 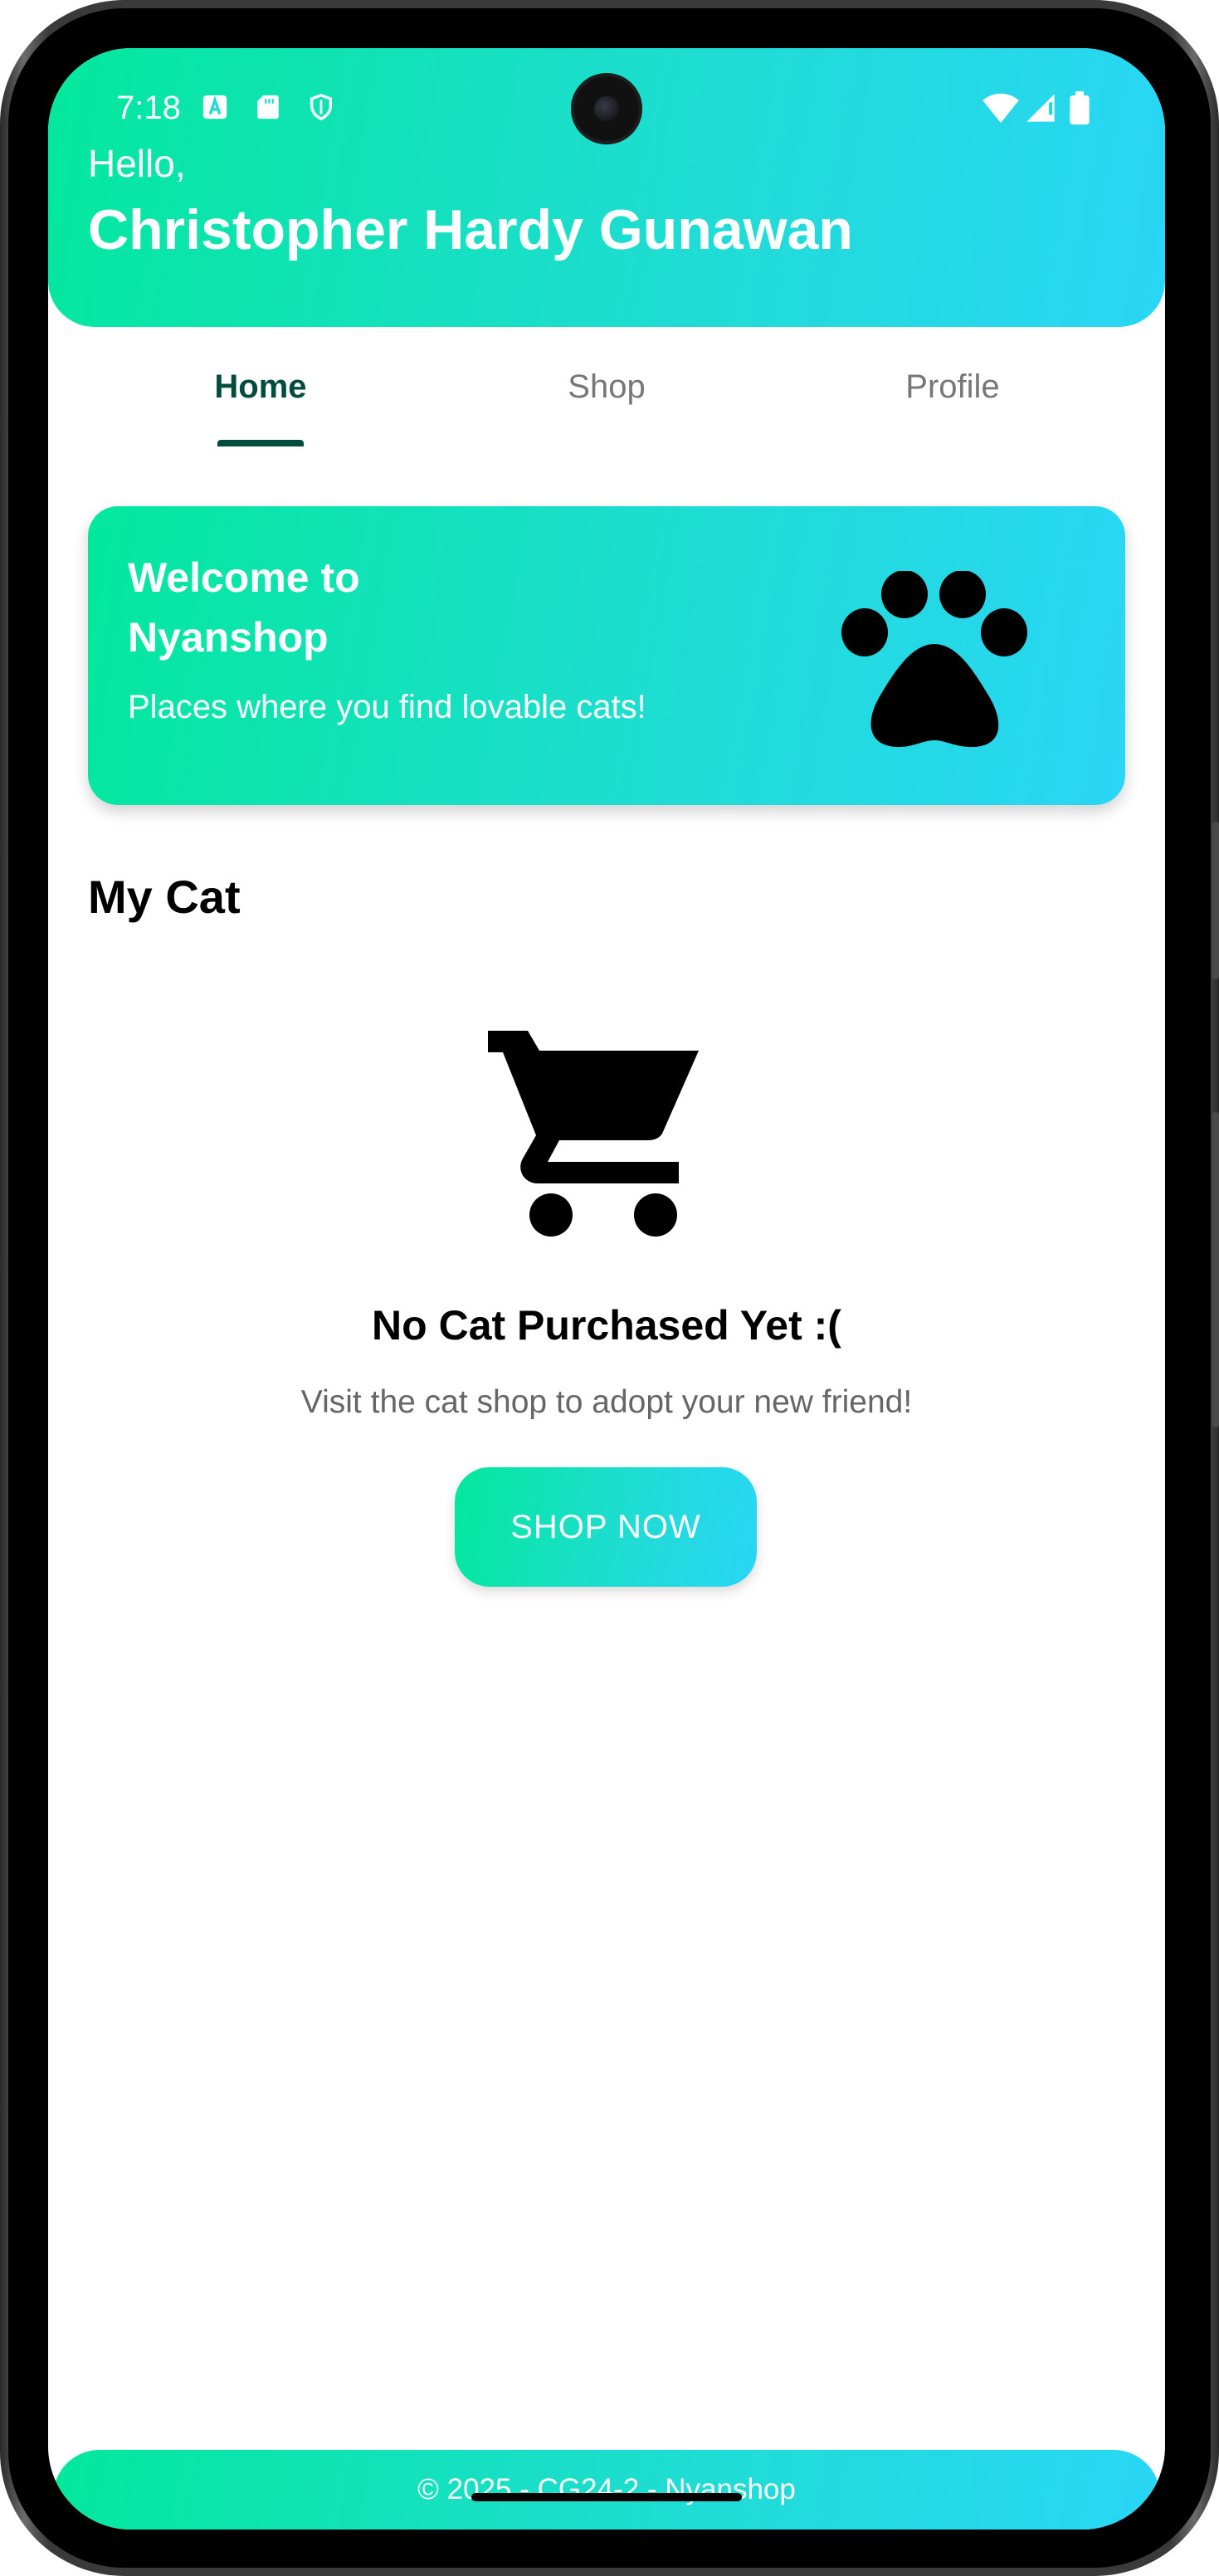 I want to click on status-time: 7:18, so click(x=148, y=108).